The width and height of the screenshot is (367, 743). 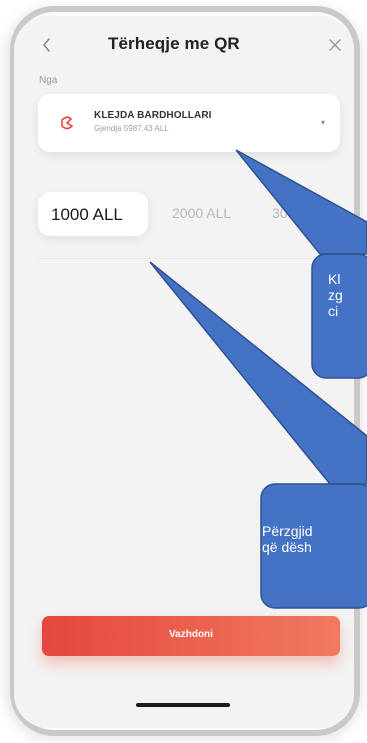 What do you see at coordinates (301, 264) in the screenshot?
I see `callout-account` at bounding box center [301, 264].